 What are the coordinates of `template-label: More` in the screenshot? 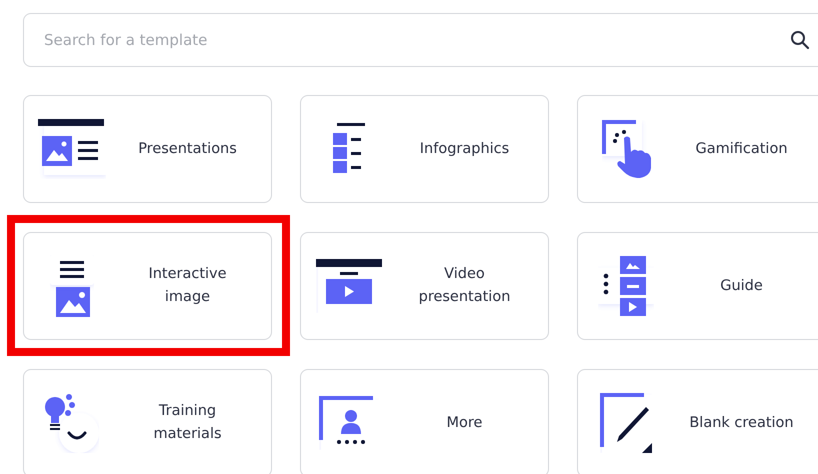 It's located at (465, 423).